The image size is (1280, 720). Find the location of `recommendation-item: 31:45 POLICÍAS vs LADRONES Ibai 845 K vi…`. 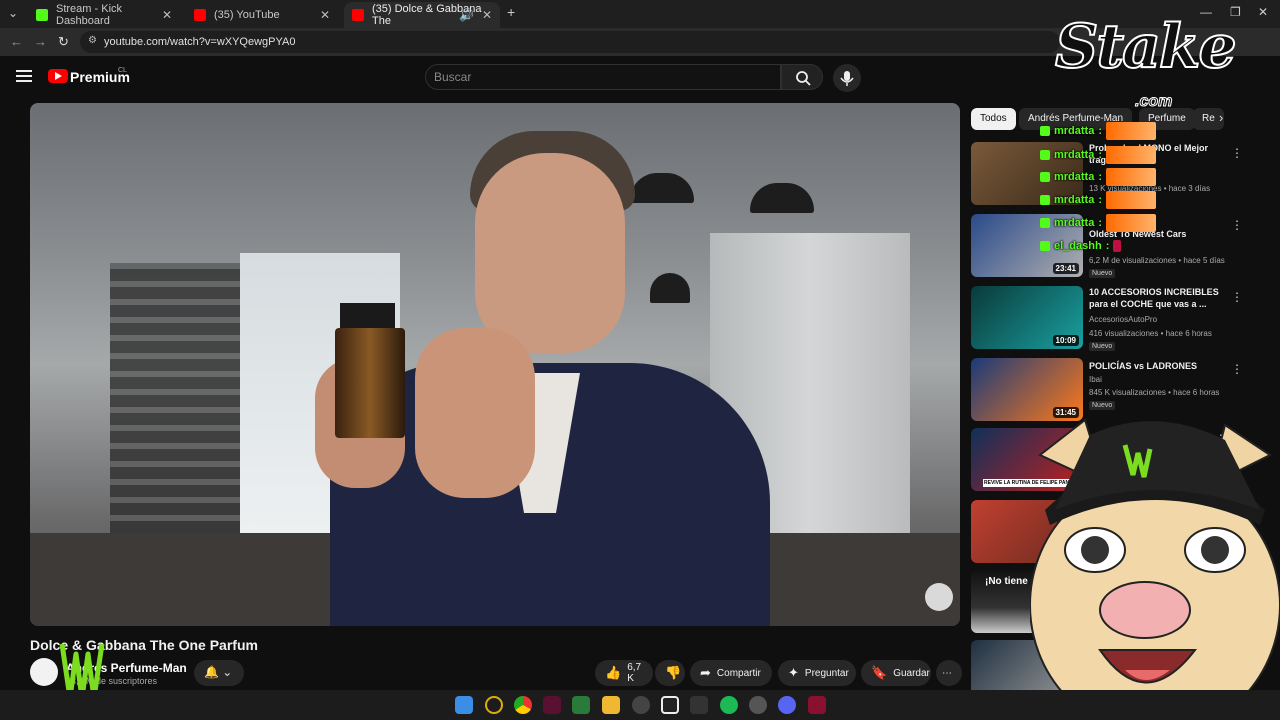

recommendation-item: 31:45 POLICÍAS vs LADRONES Ibai 845 K vi… is located at coordinates (1116, 390).